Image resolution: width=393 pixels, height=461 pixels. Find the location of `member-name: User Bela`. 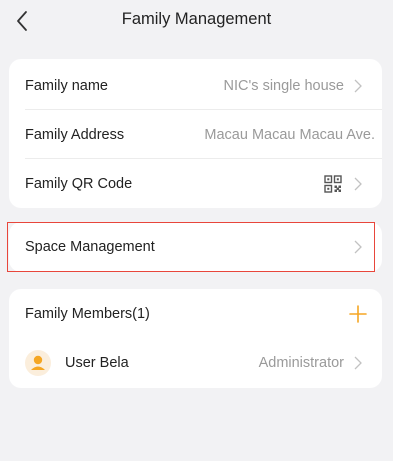

member-name: User Bela is located at coordinates (97, 363).